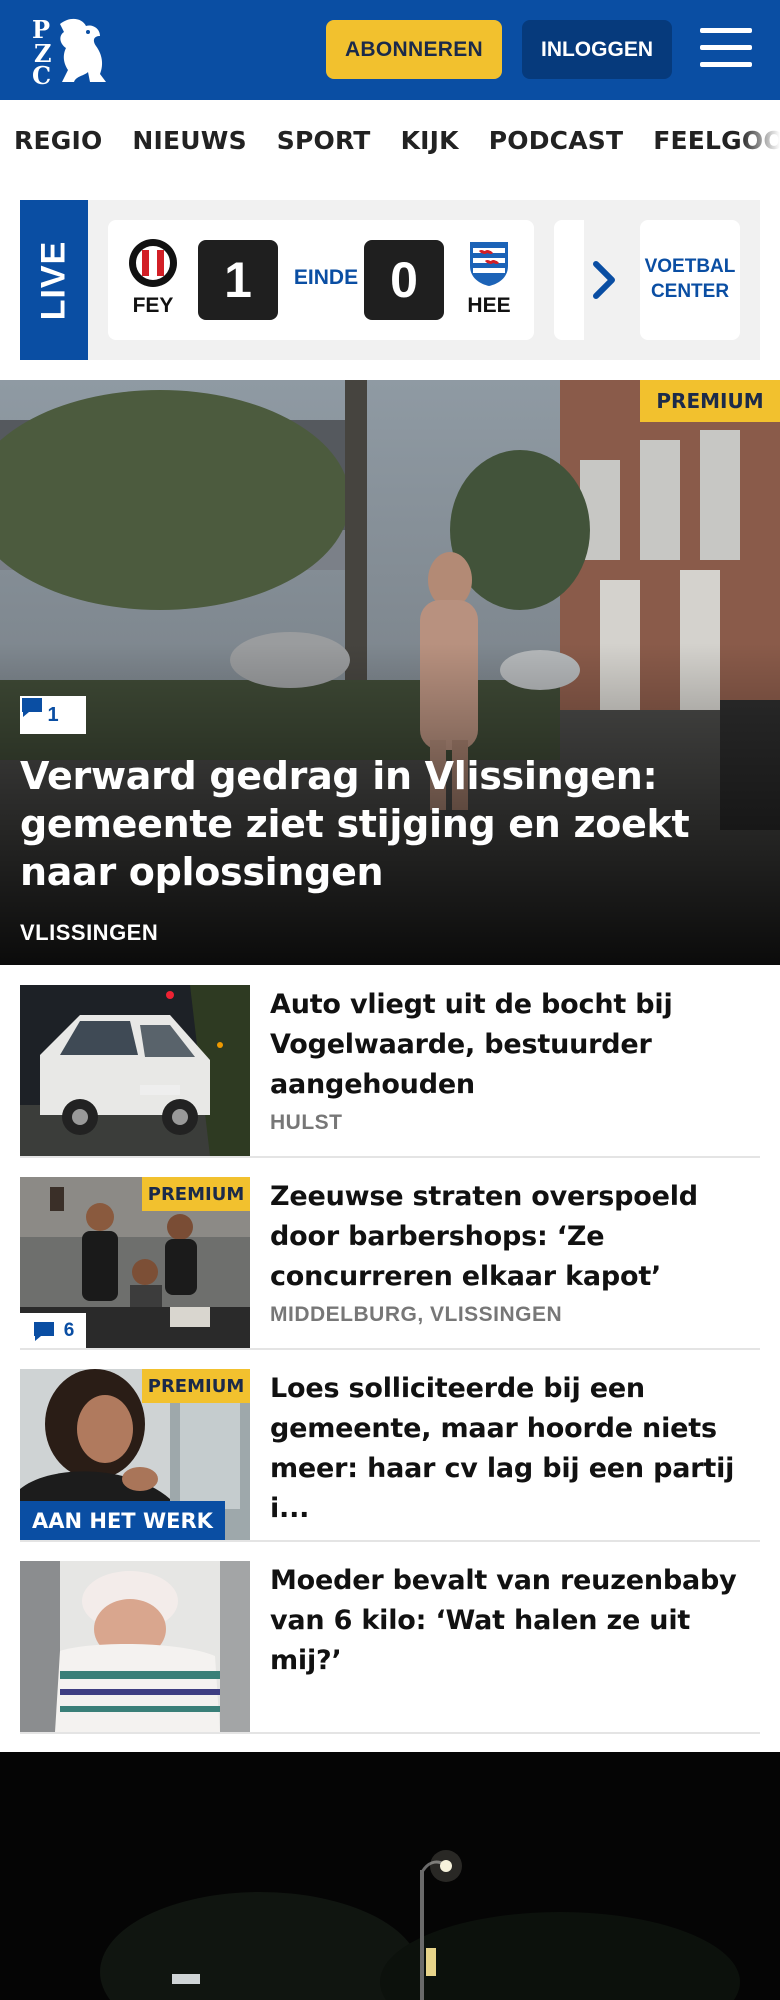  What do you see at coordinates (326, 277) in the screenshot?
I see `match-status: EINDE` at bounding box center [326, 277].